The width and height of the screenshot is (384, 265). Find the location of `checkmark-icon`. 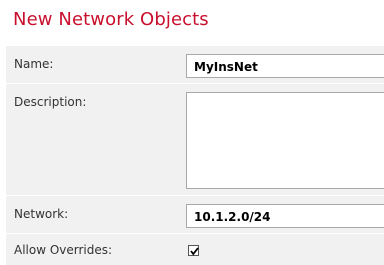

checkmark-icon is located at coordinates (194, 251).